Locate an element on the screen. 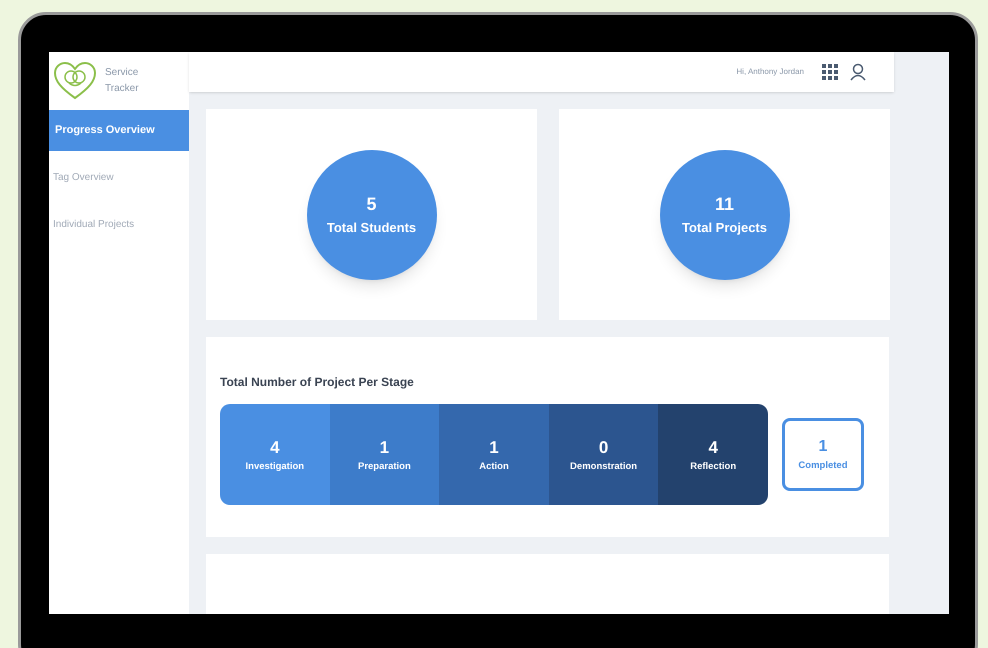 The image size is (988, 648). completed-label: Completed is located at coordinates (823, 466).